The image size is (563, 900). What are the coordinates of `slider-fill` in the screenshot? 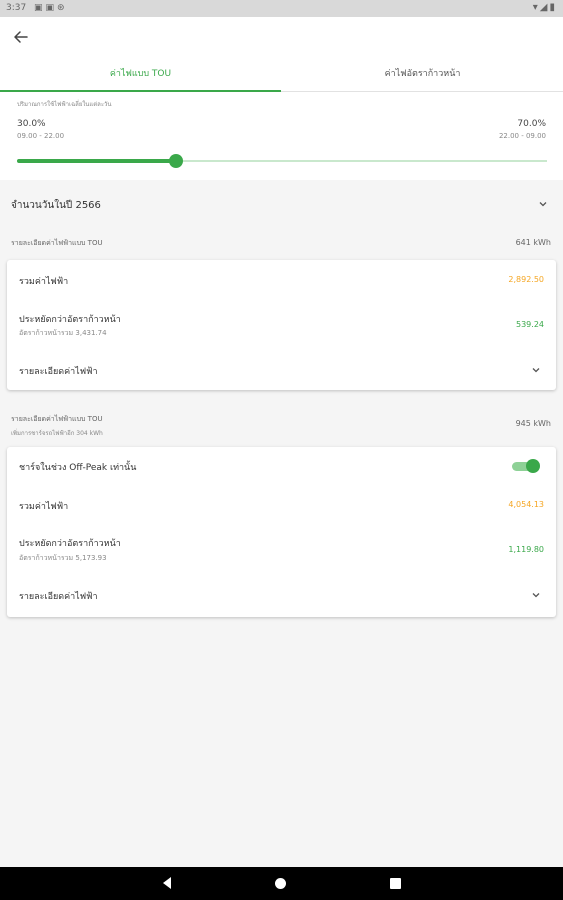 It's located at (96, 161).